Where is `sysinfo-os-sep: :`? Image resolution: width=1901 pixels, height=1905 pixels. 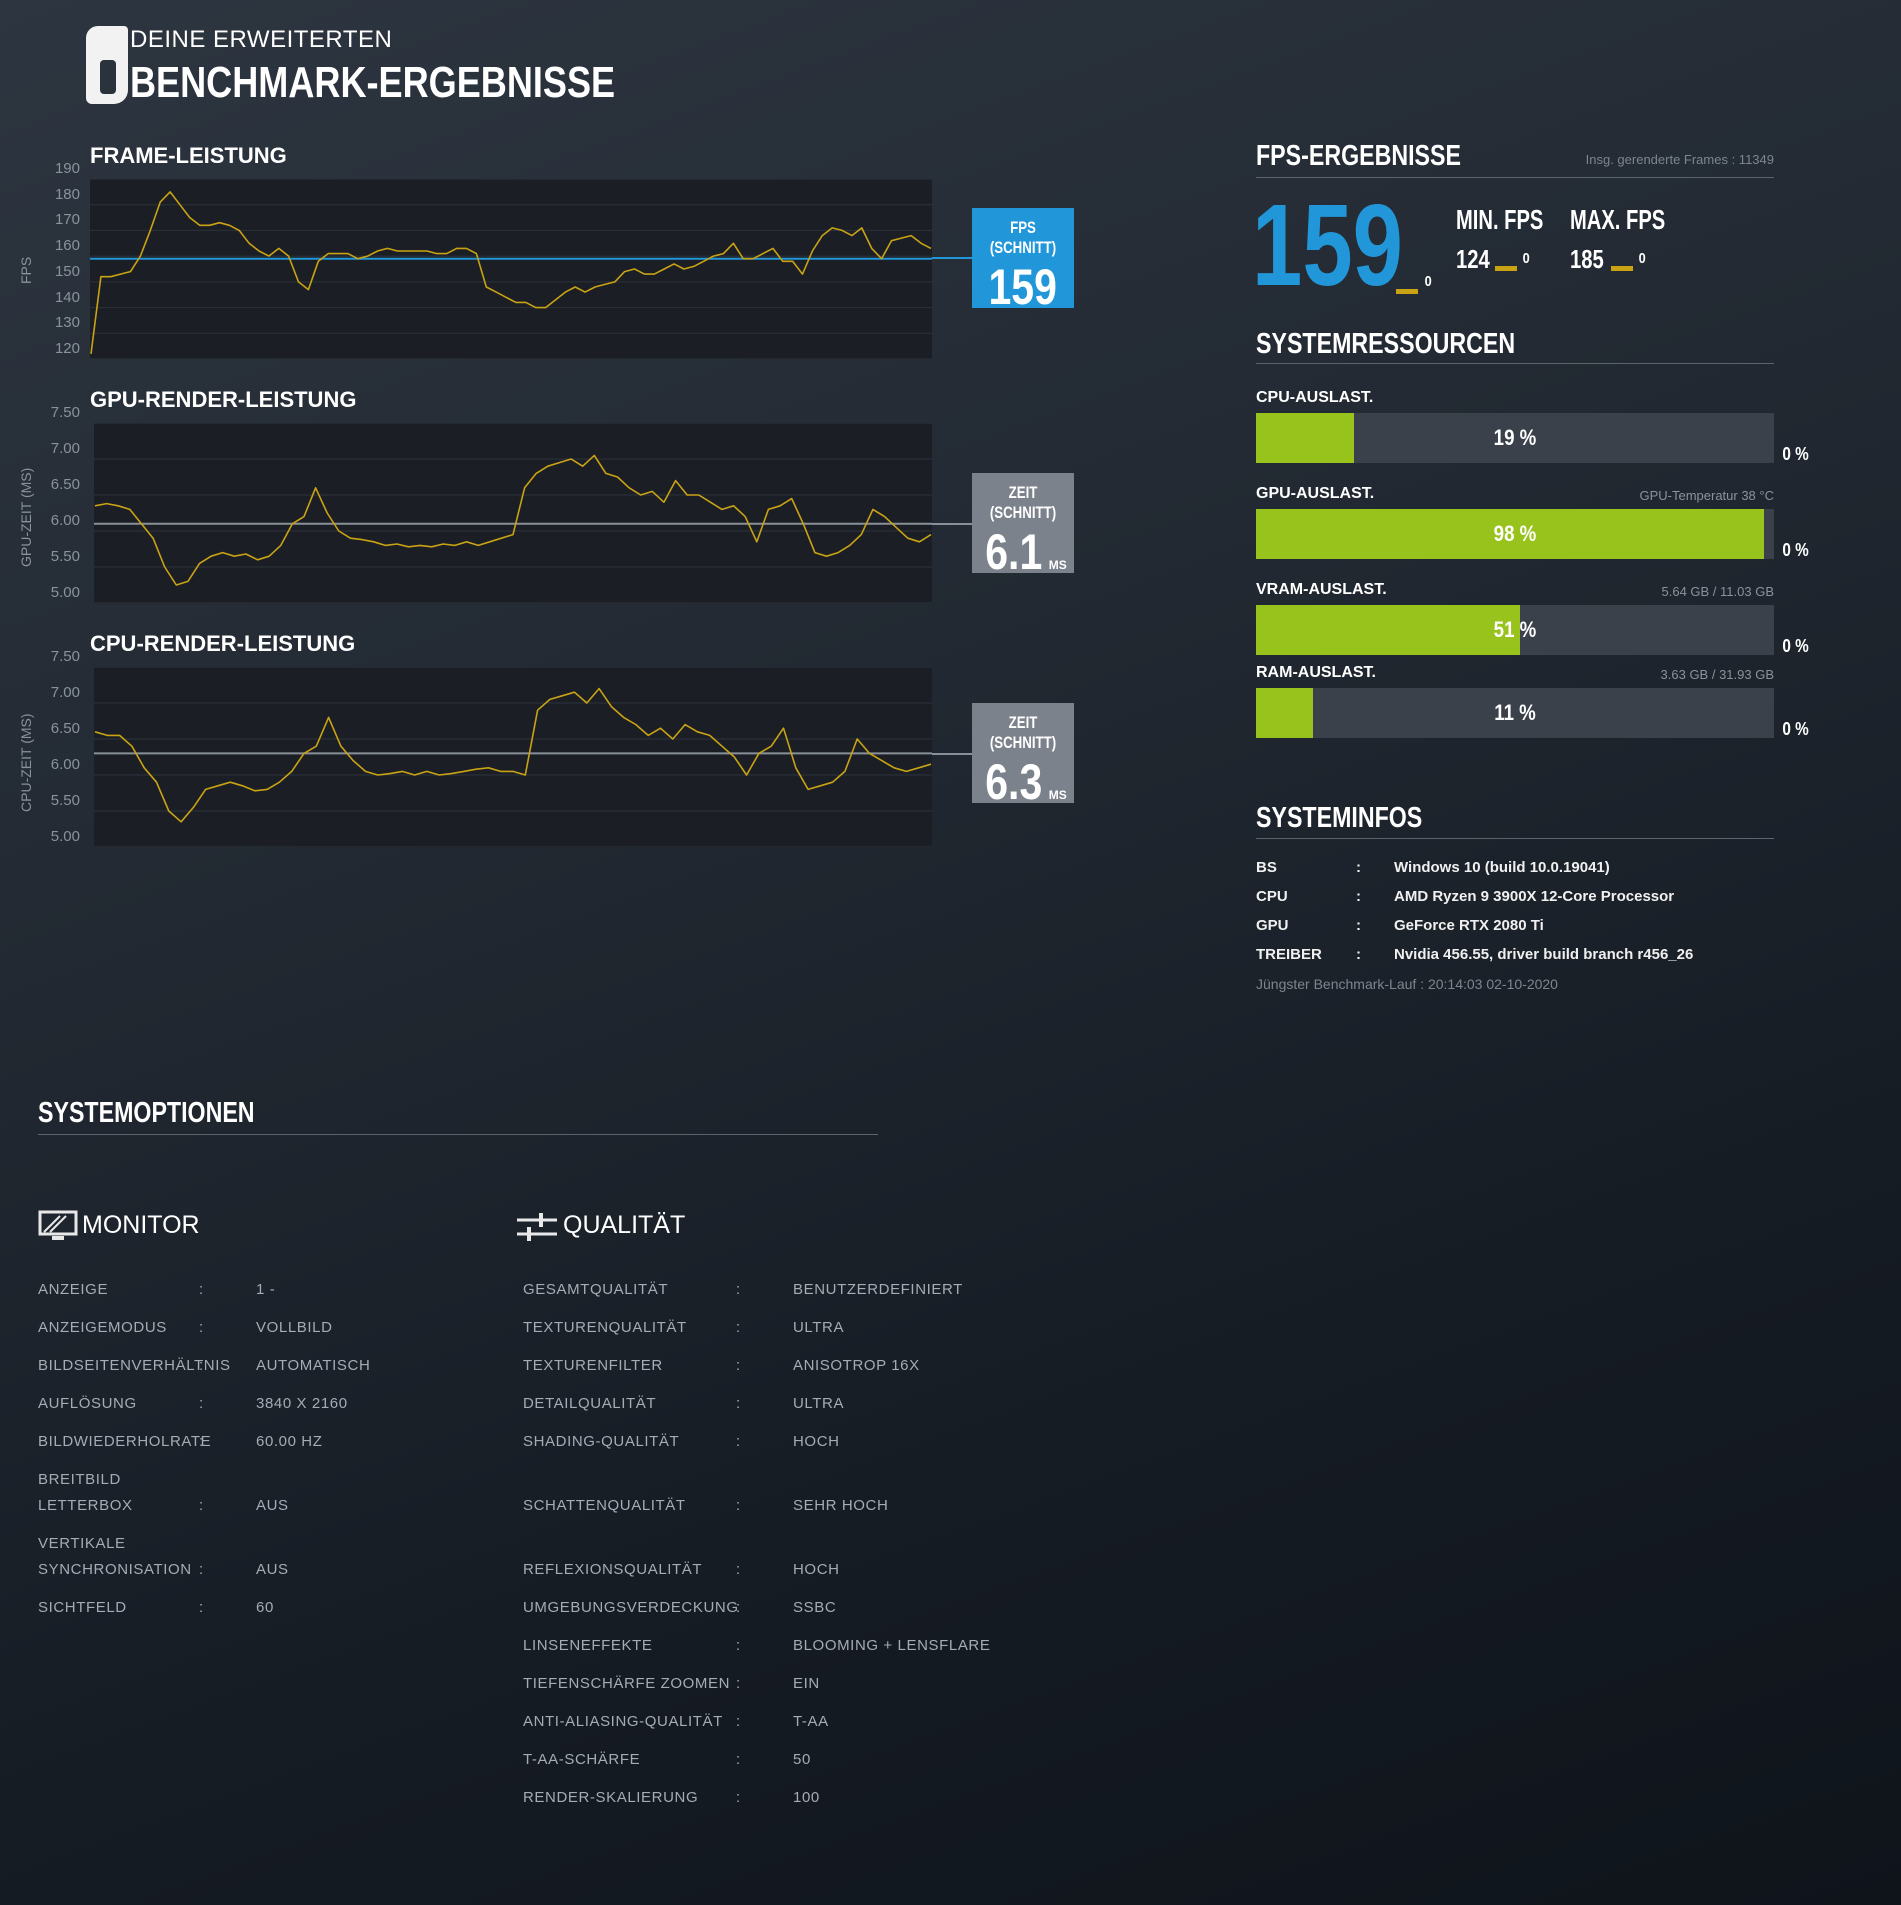 sysinfo-os-sep: : is located at coordinates (1358, 867).